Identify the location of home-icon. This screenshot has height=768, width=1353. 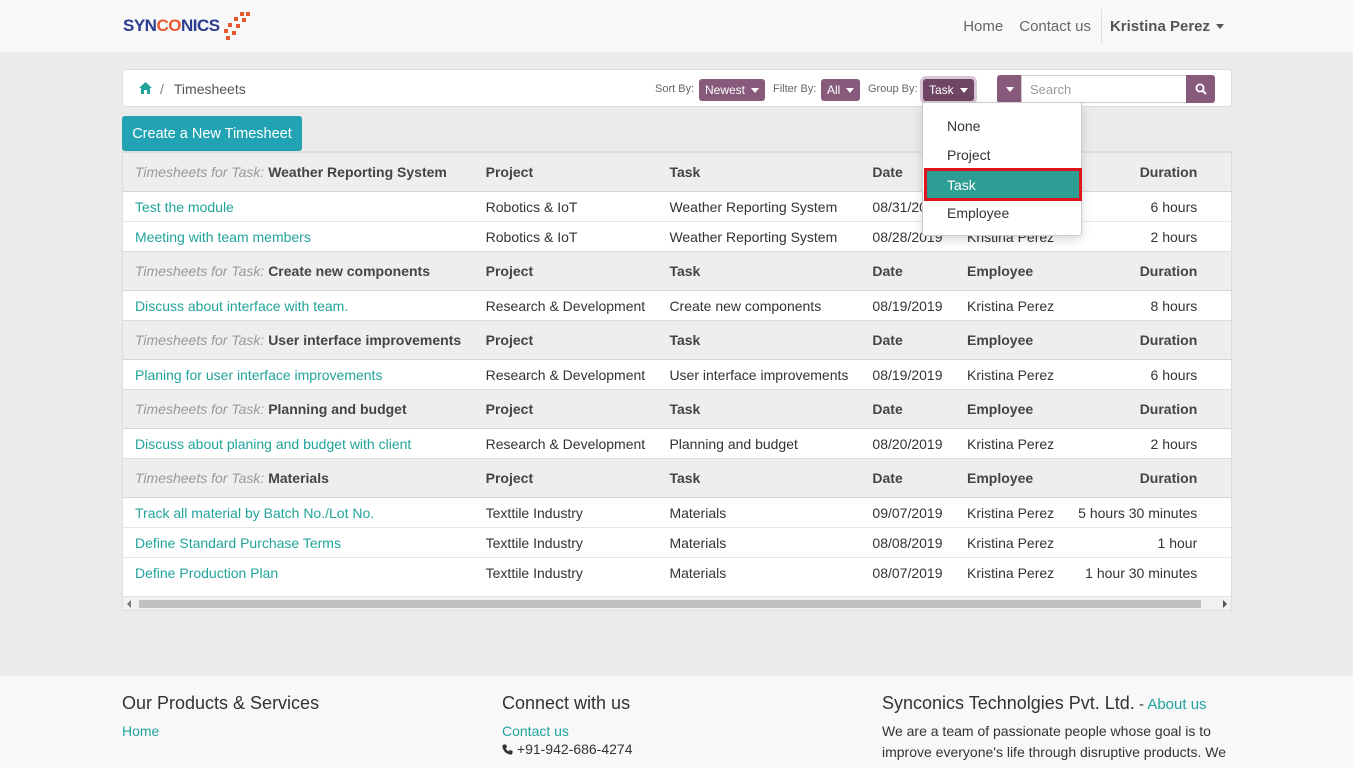
(145, 89).